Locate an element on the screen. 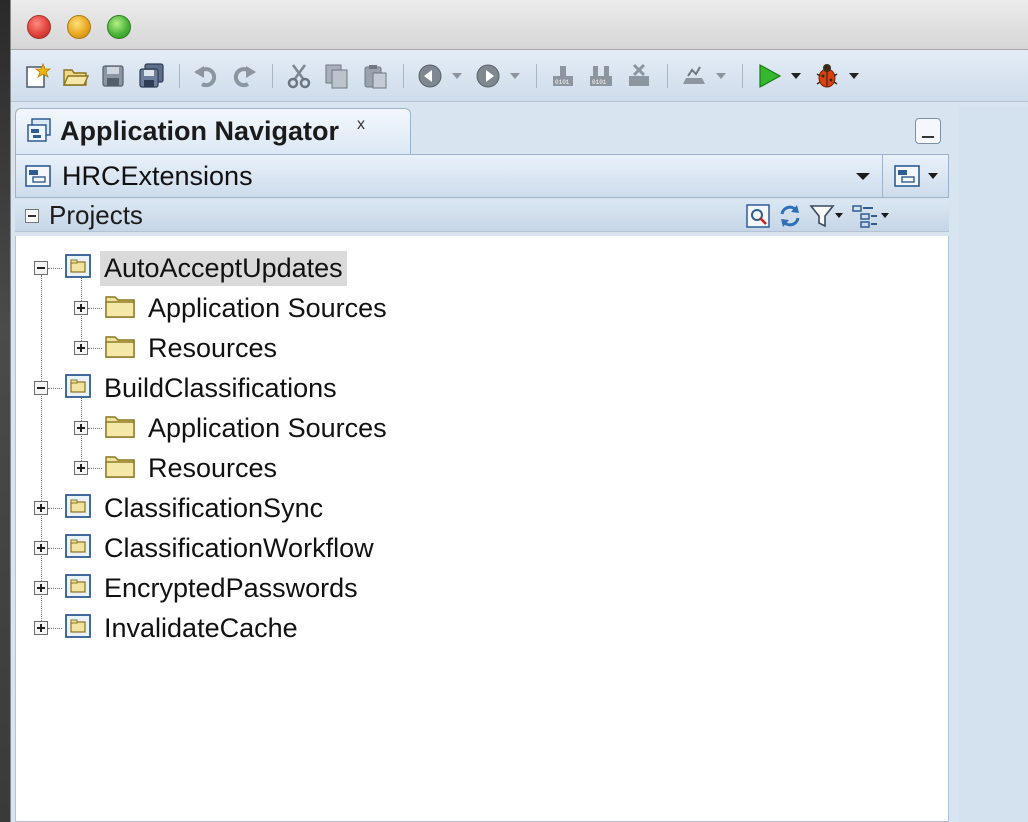  run-dropdown is located at coordinates (796, 76).